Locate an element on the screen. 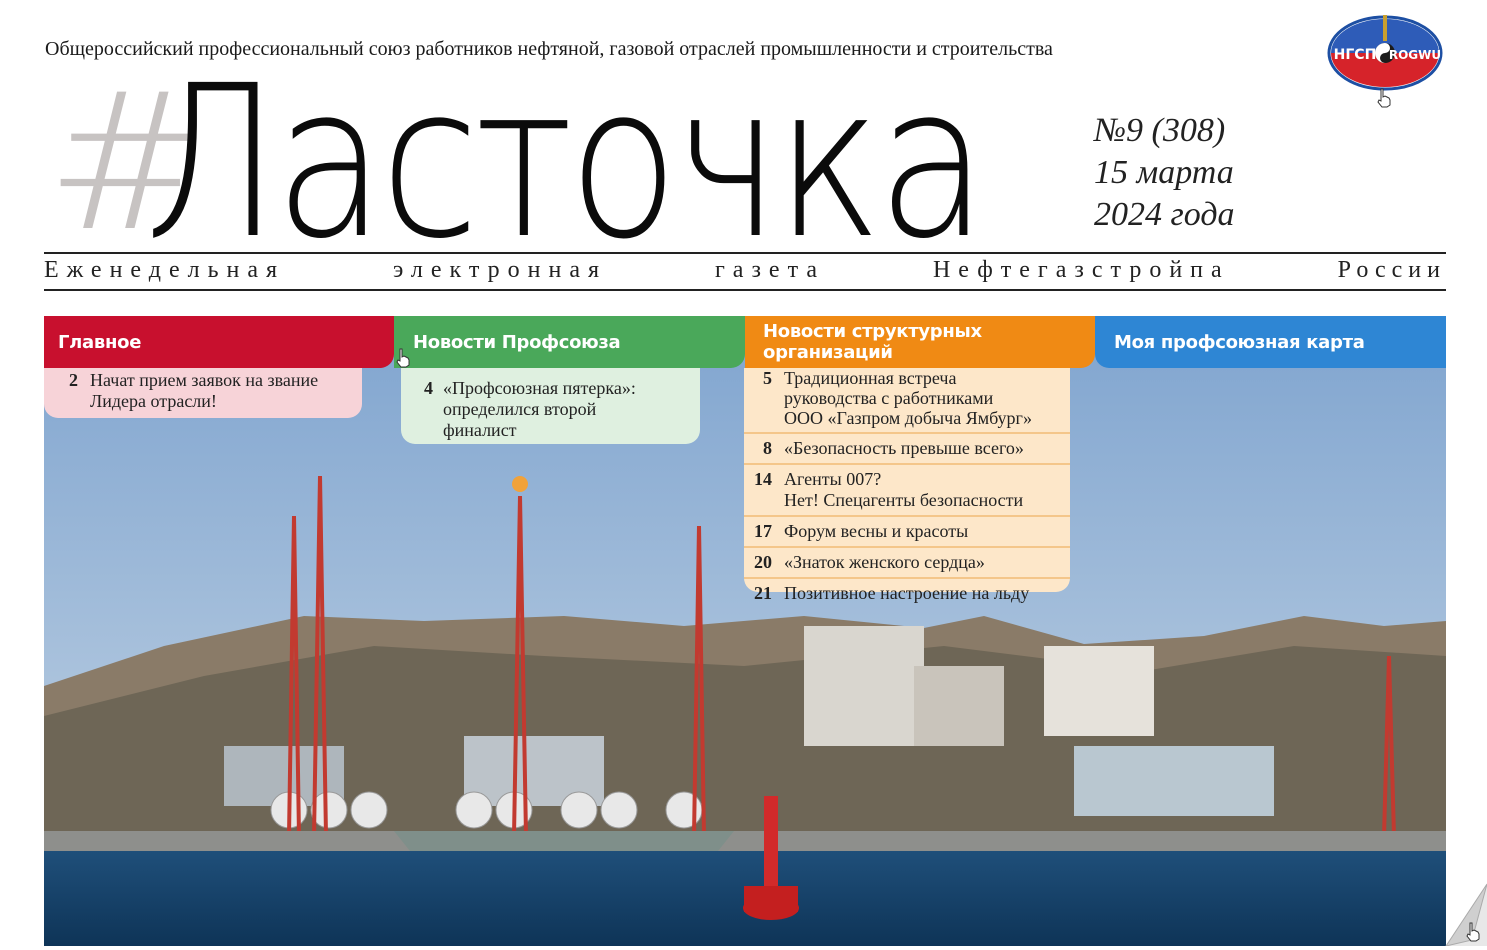 This screenshot has width=1487, height=950. top-rule is located at coordinates (745, 253).